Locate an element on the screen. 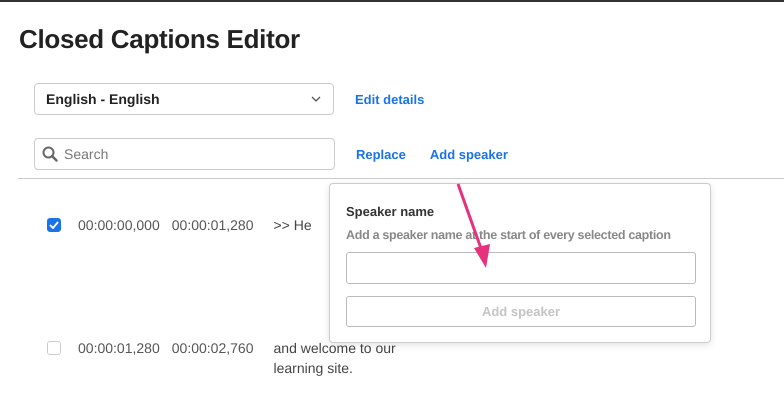 This screenshot has width=784, height=414. page-title: Closed Captions Editor is located at coordinates (159, 39).